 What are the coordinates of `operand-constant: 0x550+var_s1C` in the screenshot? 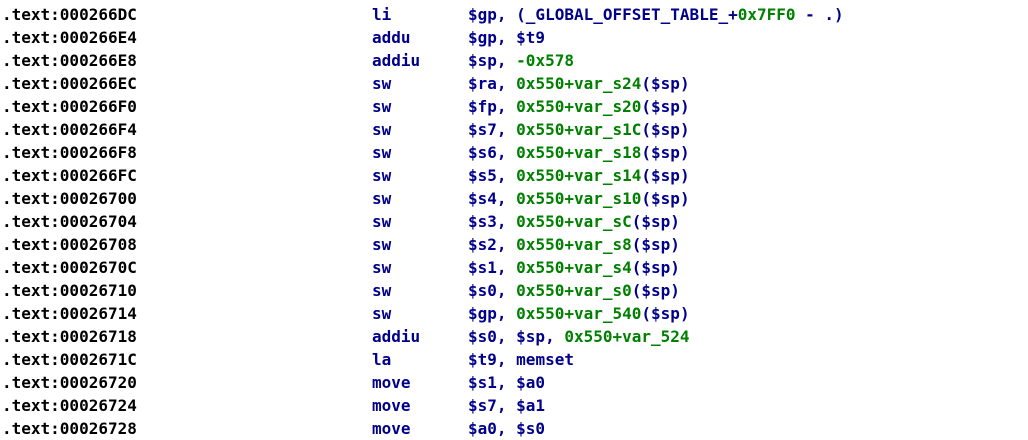 It's located at (578, 129).